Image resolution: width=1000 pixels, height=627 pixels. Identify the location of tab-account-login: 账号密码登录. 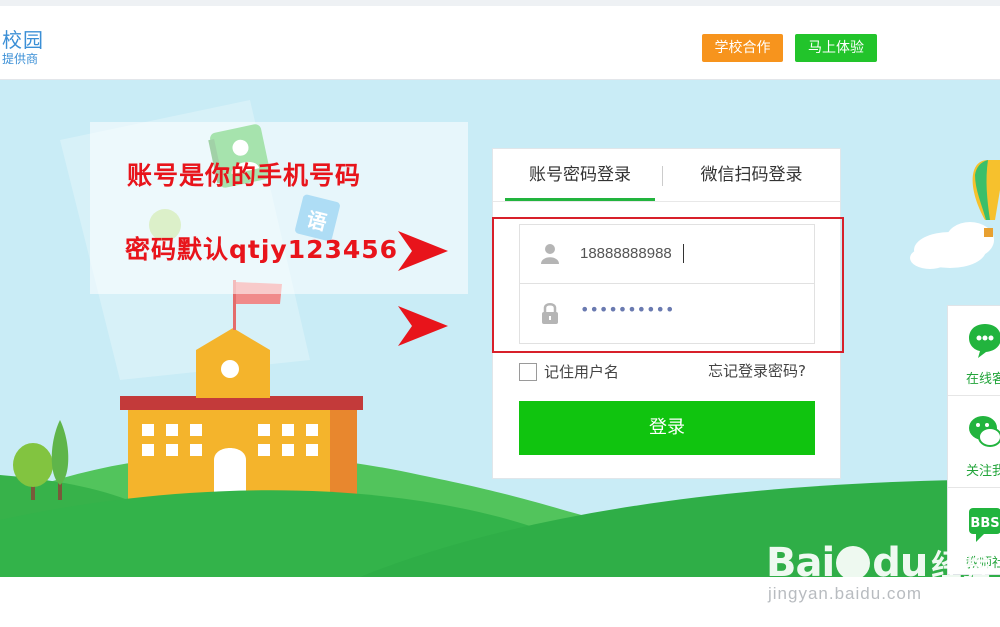
(580, 175).